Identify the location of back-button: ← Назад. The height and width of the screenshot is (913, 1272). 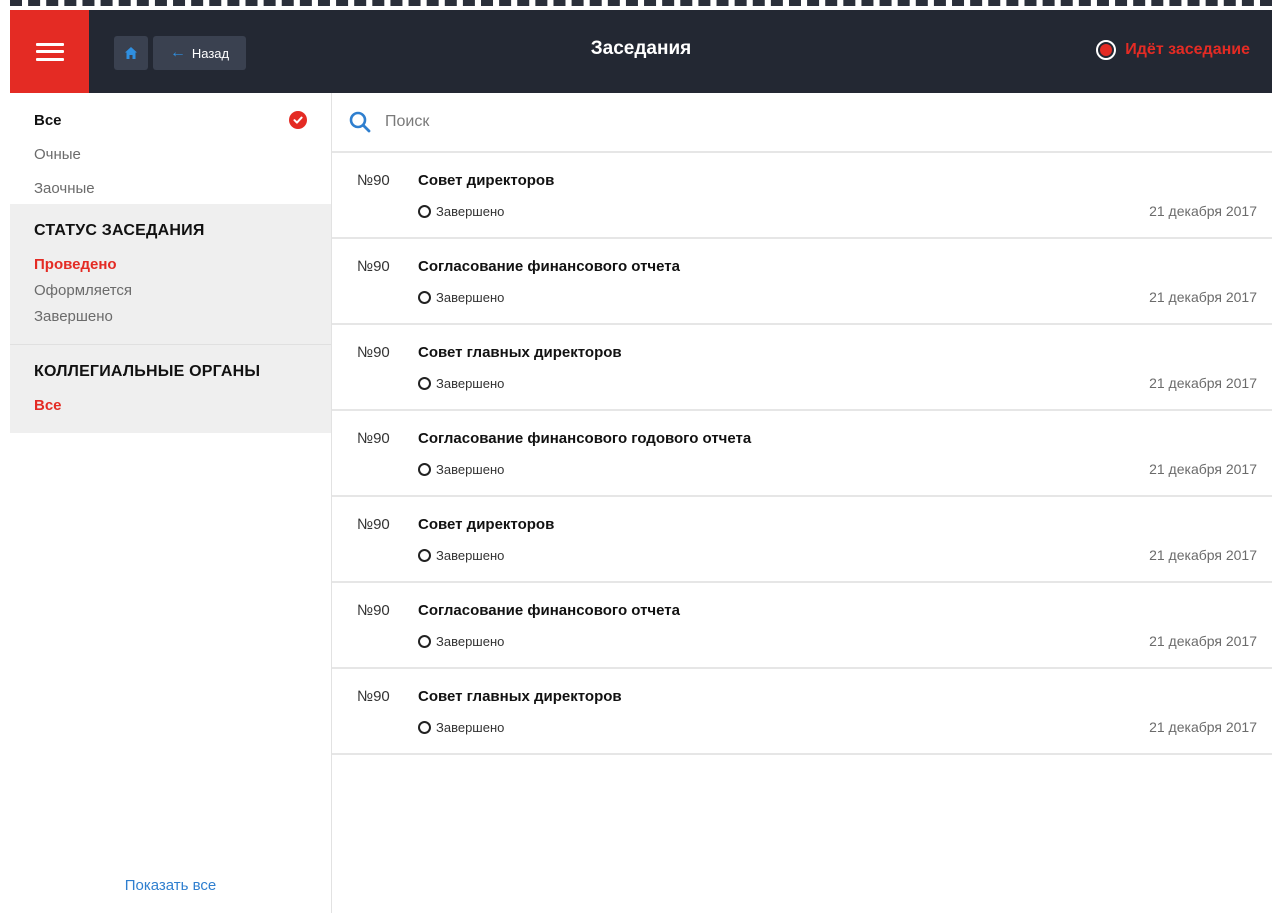
(199, 53).